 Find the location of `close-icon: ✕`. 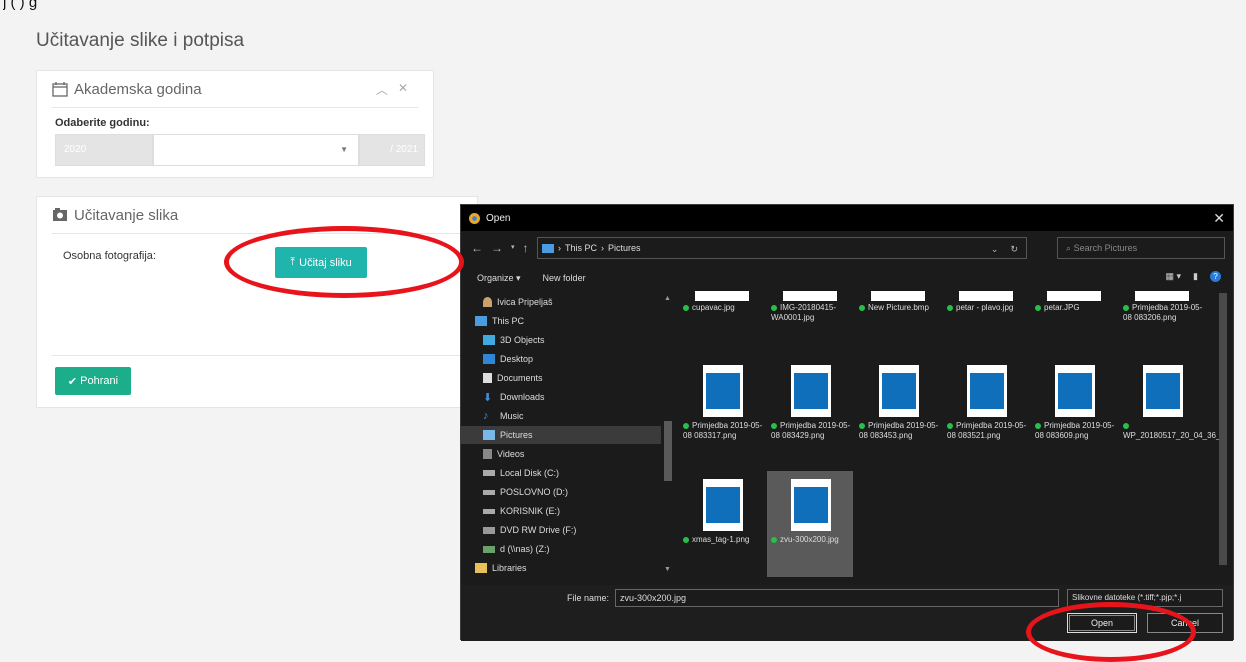

close-icon: ✕ is located at coordinates (403, 89).